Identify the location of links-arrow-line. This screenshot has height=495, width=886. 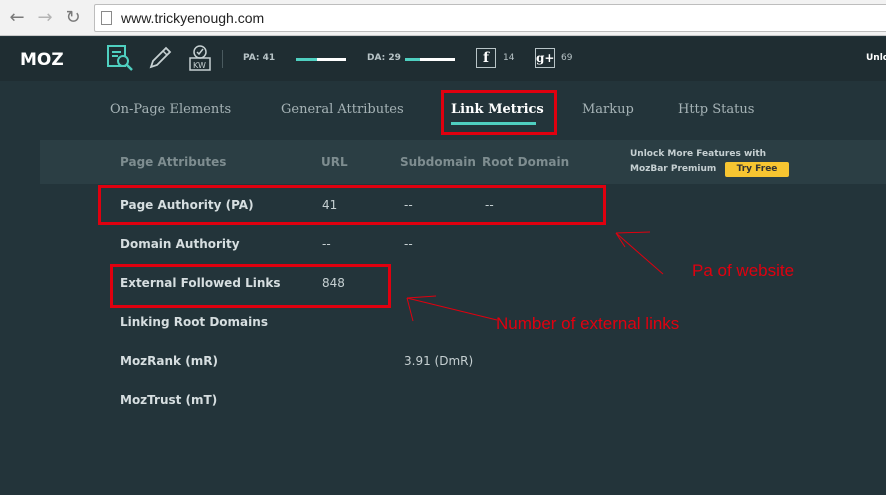
(452, 309).